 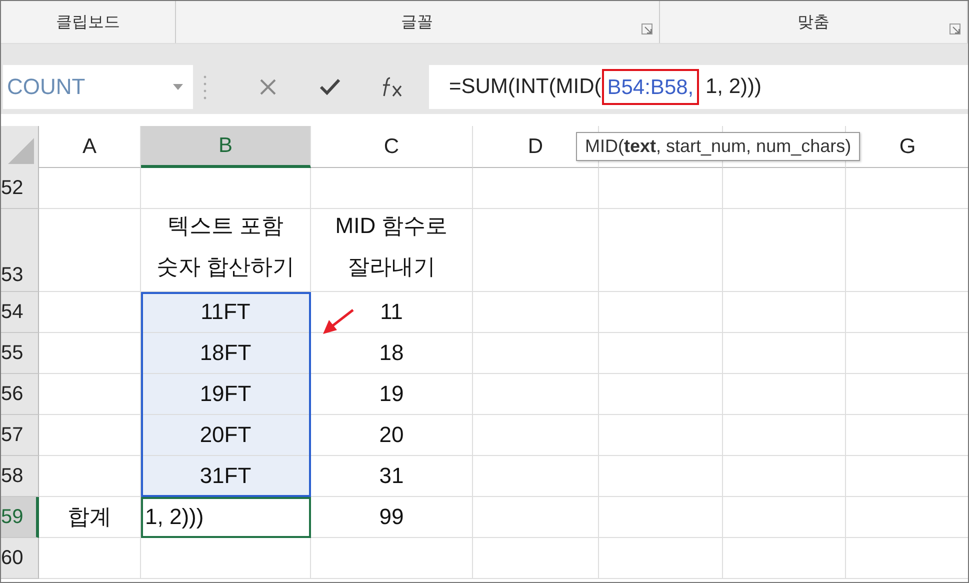 I want to click on function-tooltip: MID(text, start_num, num_chars), so click(x=718, y=146).